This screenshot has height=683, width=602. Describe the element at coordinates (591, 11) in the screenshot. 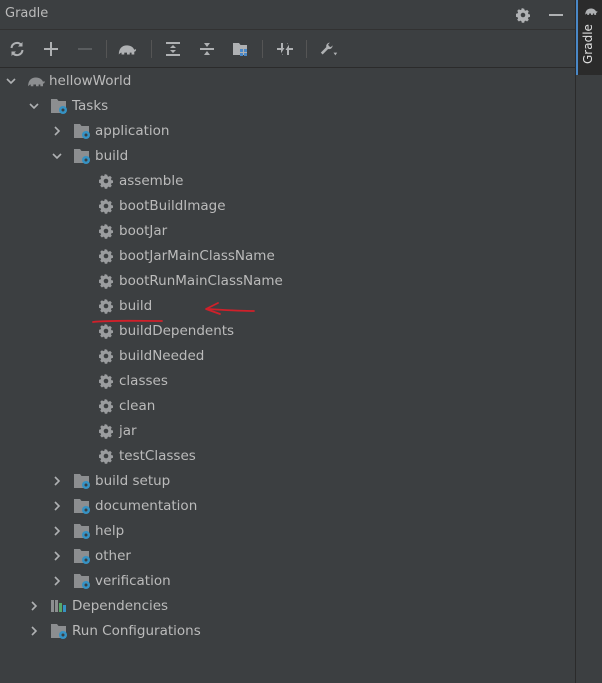

I see `elephant-icon` at that location.